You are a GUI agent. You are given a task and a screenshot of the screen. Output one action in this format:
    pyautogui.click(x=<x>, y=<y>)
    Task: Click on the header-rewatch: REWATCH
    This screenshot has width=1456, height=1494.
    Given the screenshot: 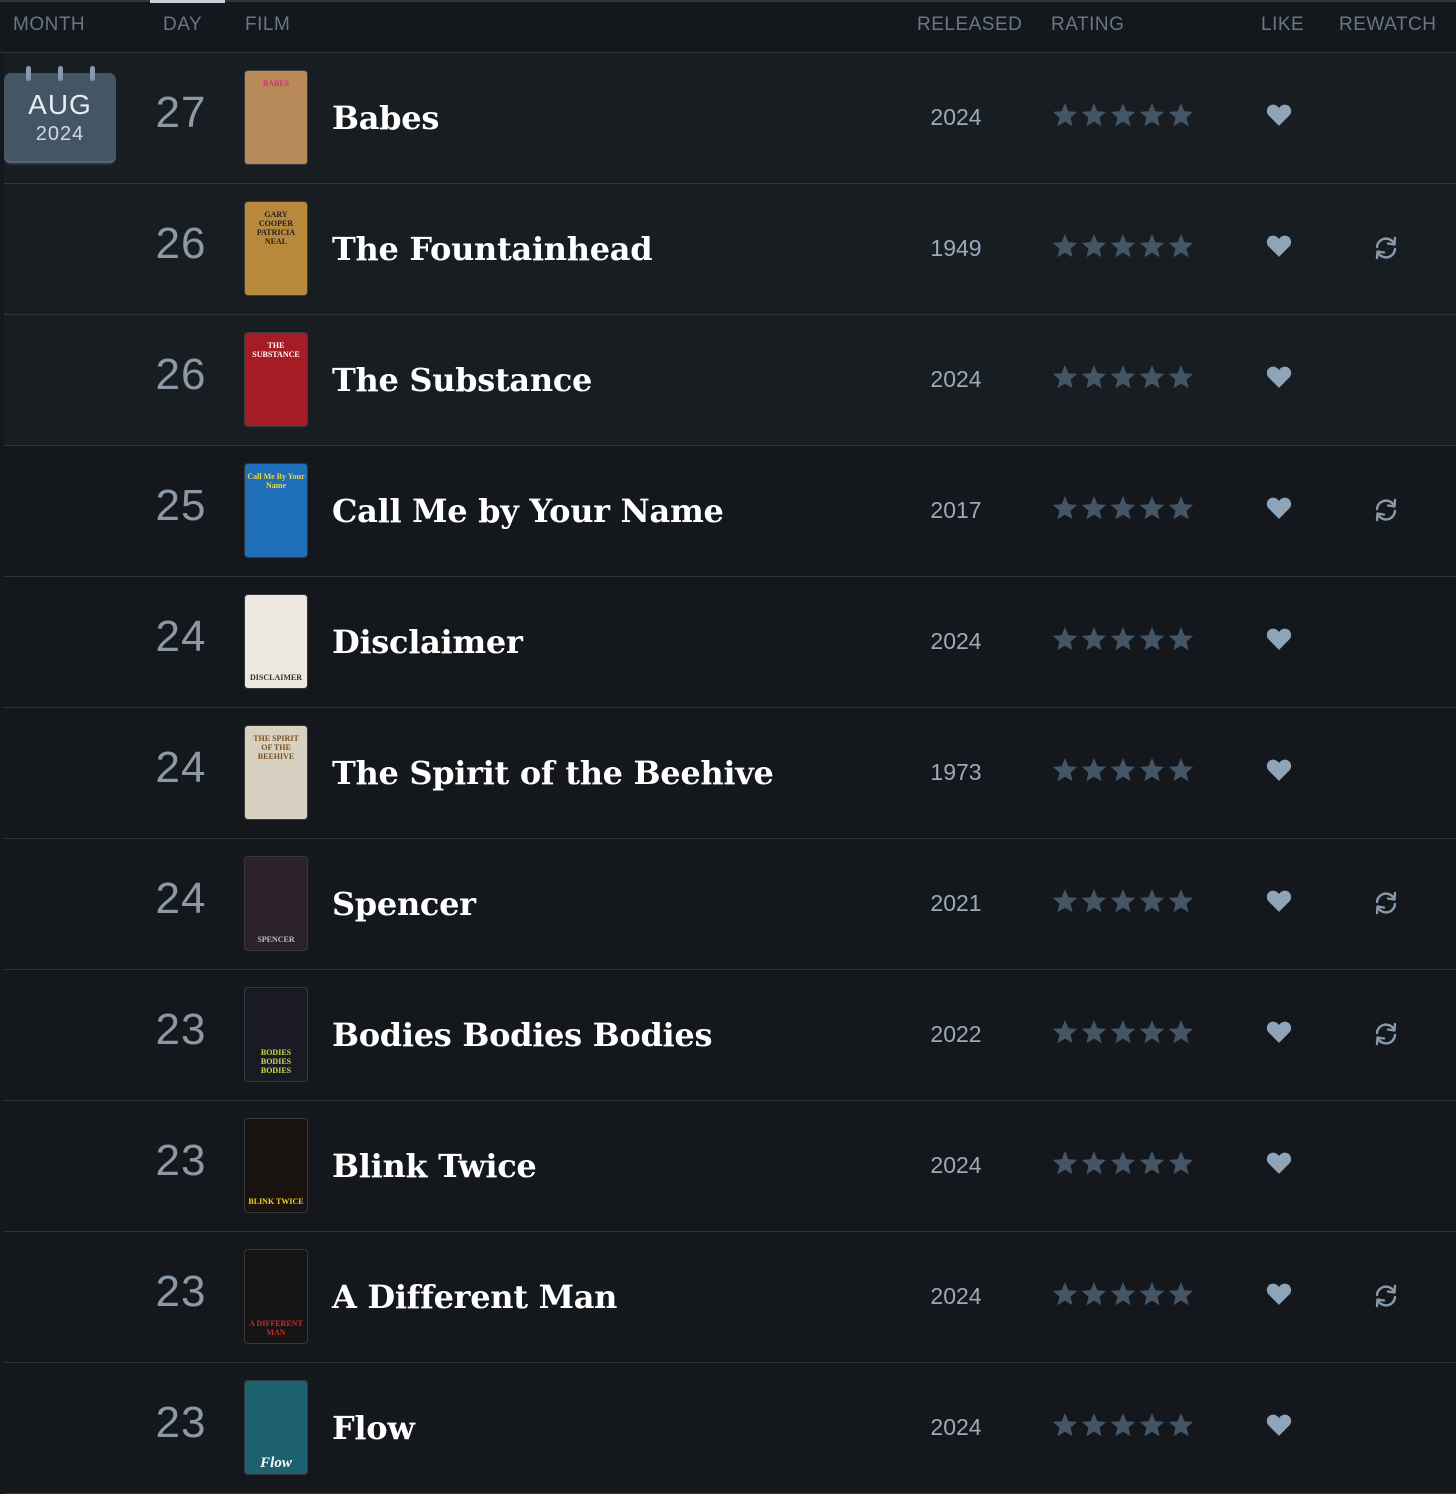 What is the action you would take?
    pyautogui.click(x=1387, y=25)
    